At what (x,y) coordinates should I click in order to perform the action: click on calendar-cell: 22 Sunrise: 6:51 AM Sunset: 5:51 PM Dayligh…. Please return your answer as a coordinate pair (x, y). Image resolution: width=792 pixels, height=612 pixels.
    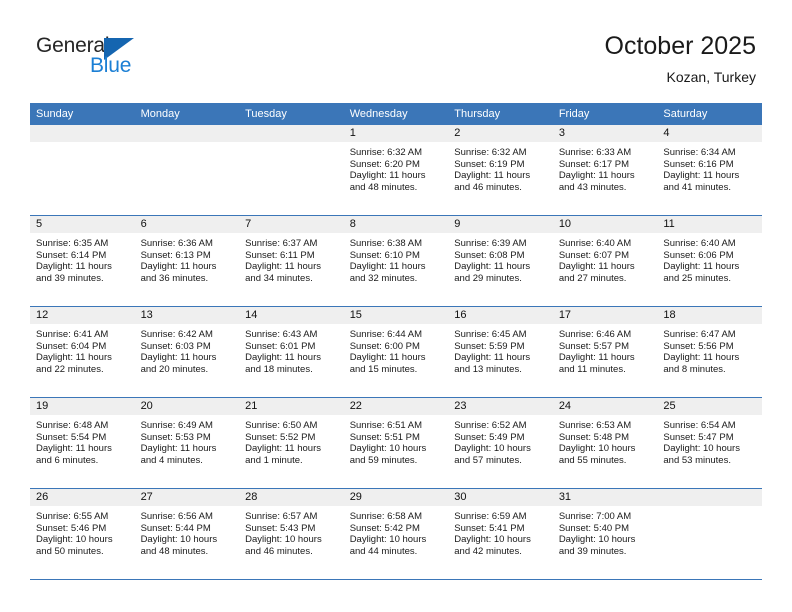
    Looking at the image, I should click on (396, 443).